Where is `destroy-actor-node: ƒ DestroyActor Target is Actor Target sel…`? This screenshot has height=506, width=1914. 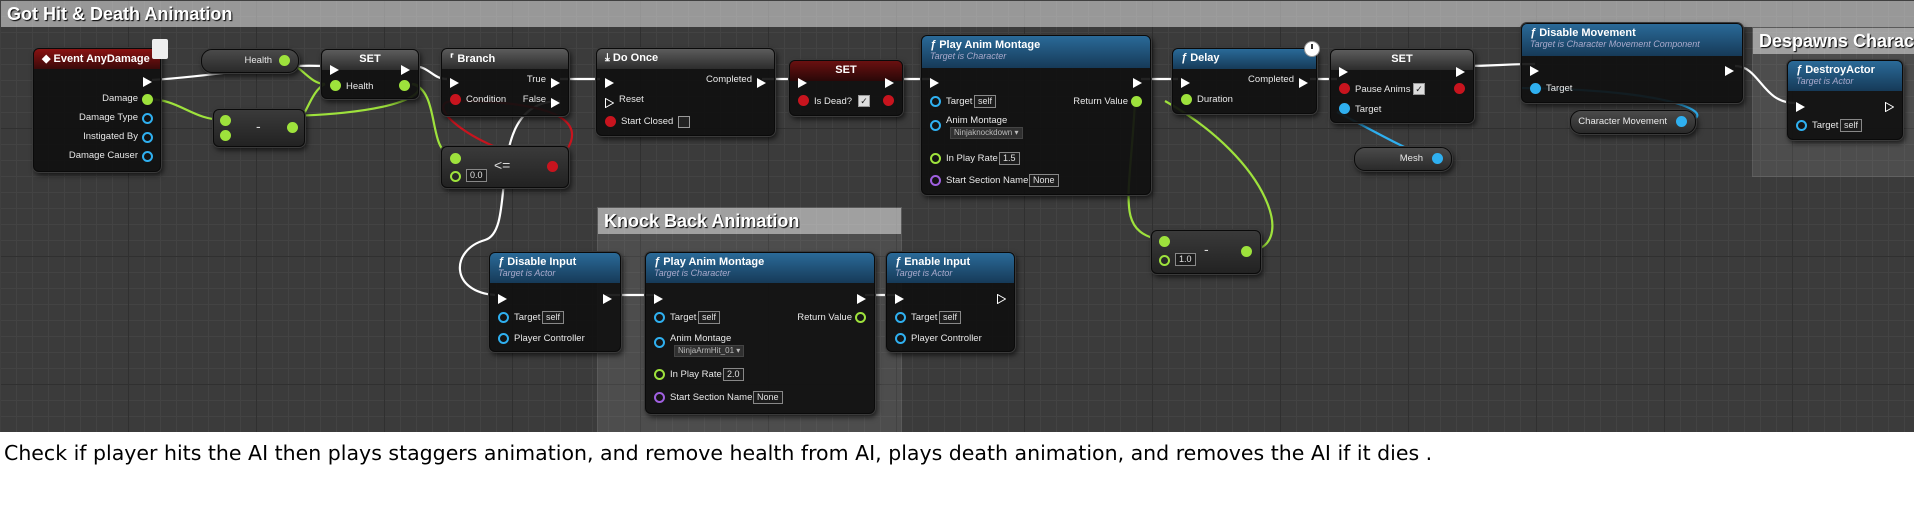 destroy-actor-node: ƒ DestroyActor Target is Actor Target sel… is located at coordinates (1845, 100).